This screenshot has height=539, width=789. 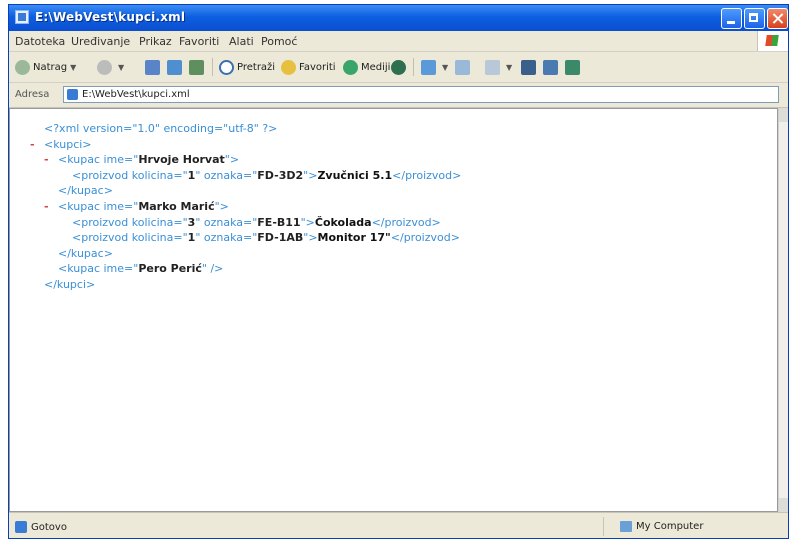 I want to click on xml-attr-value: Pero Perić, so click(x=170, y=269).